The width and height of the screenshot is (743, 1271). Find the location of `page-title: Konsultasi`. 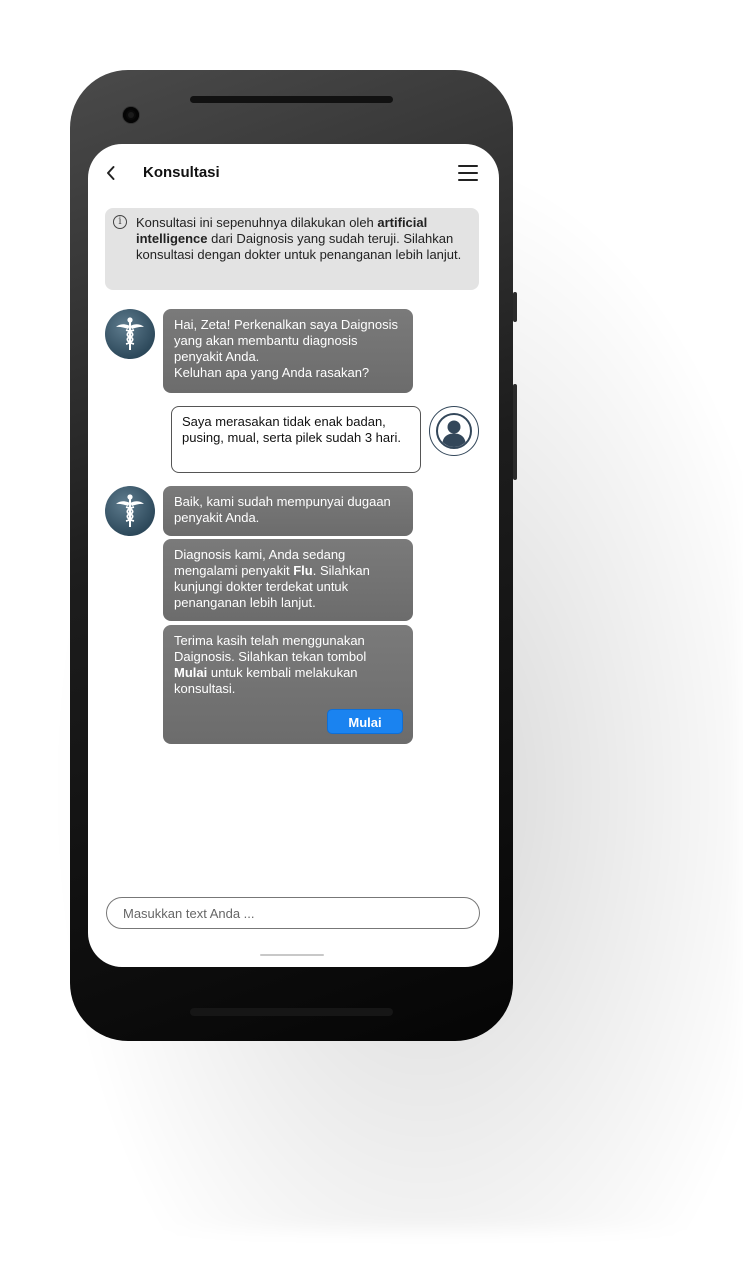

page-title: Konsultasi is located at coordinates (181, 172).